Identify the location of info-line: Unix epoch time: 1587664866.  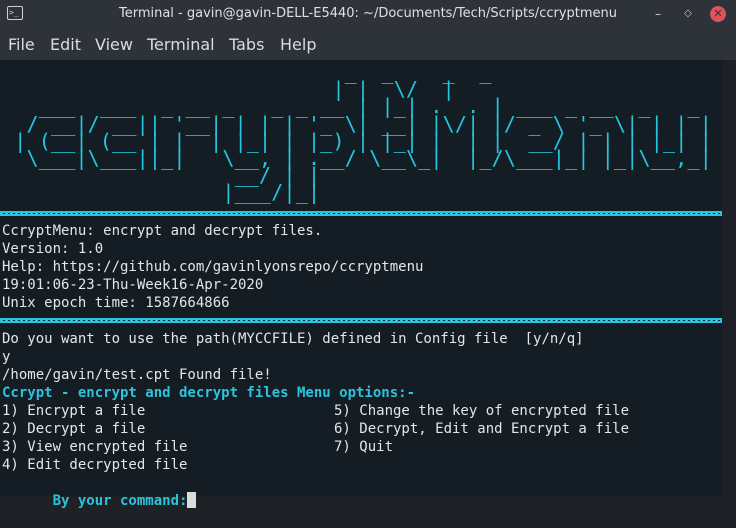
(116, 303).